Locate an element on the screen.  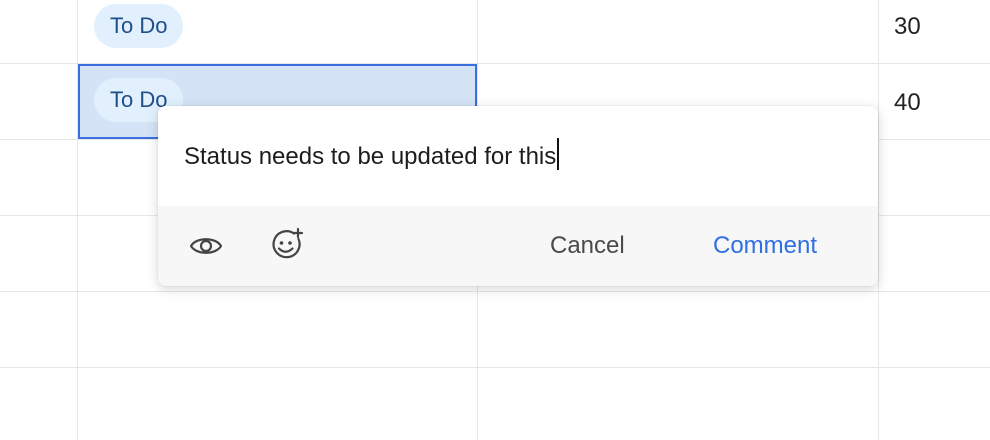
number-cell: 40 is located at coordinates (934, 101).